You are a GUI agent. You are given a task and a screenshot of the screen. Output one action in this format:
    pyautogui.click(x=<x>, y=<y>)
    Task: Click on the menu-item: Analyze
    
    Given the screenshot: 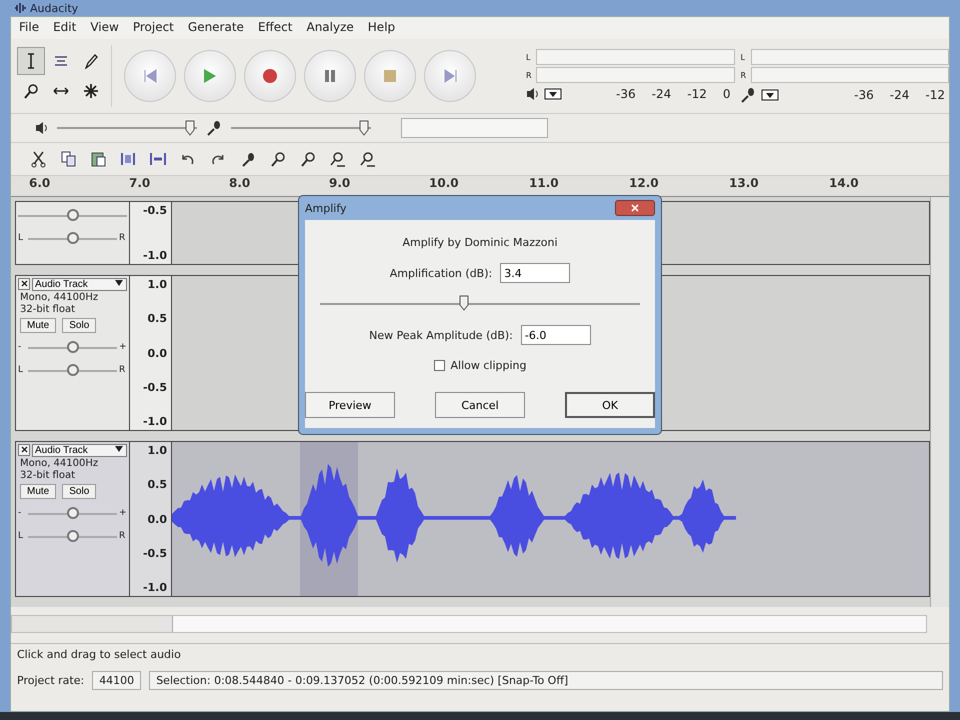 What is the action you would take?
    pyautogui.click(x=330, y=28)
    